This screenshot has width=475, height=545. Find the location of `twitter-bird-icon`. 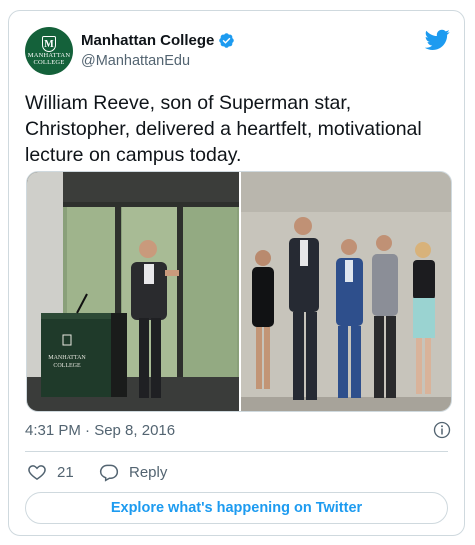

twitter-bird-icon is located at coordinates (437, 39).